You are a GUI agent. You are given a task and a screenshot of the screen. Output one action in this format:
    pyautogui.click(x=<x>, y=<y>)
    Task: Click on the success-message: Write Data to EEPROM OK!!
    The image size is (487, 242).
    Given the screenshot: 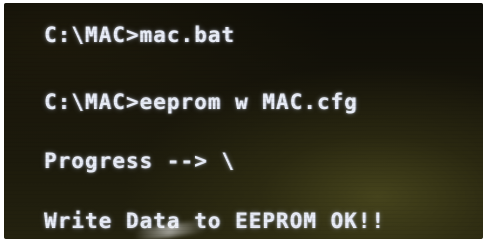 What is the action you would take?
    pyautogui.click(x=215, y=221)
    